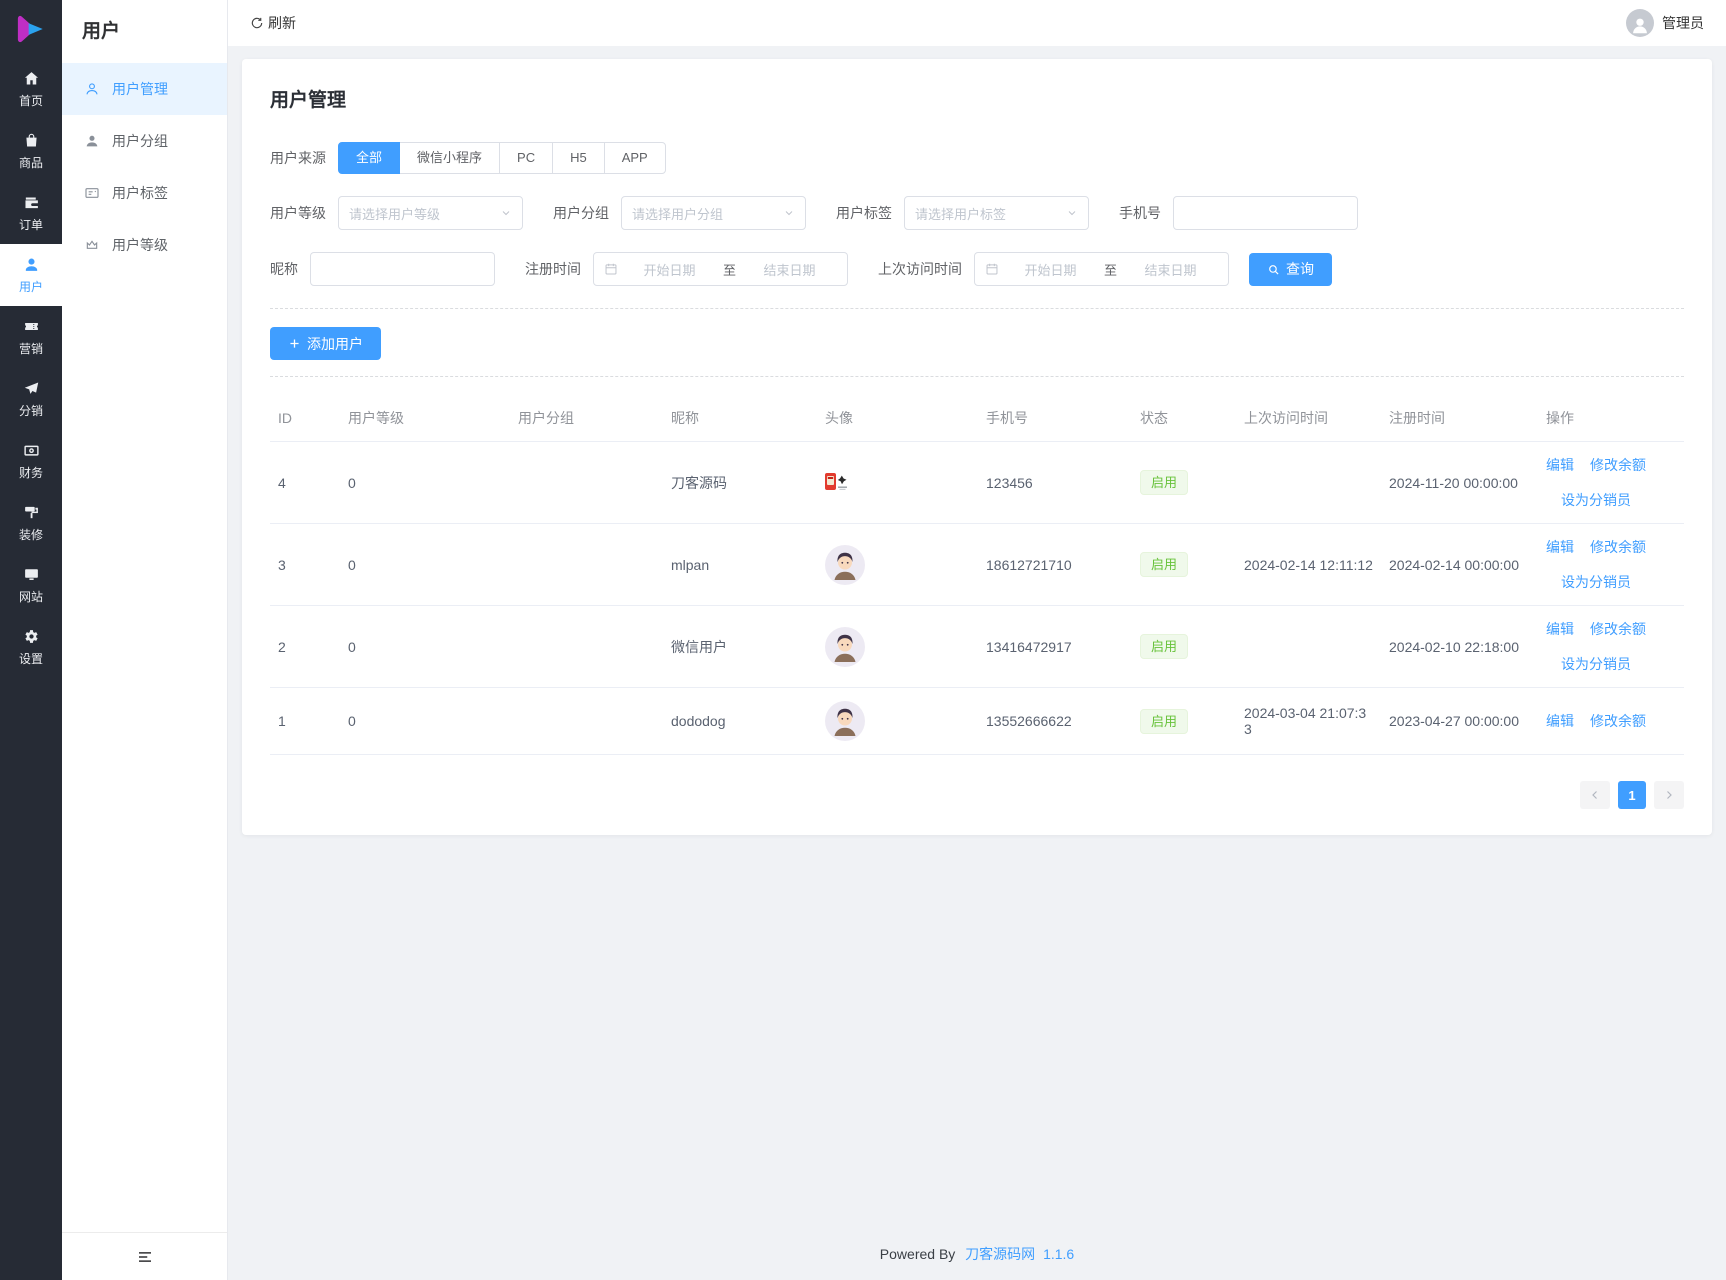 This screenshot has width=1726, height=1280. Describe the element at coordinates (402, 269) in the screenshot. I see `nickname-input` at that location.